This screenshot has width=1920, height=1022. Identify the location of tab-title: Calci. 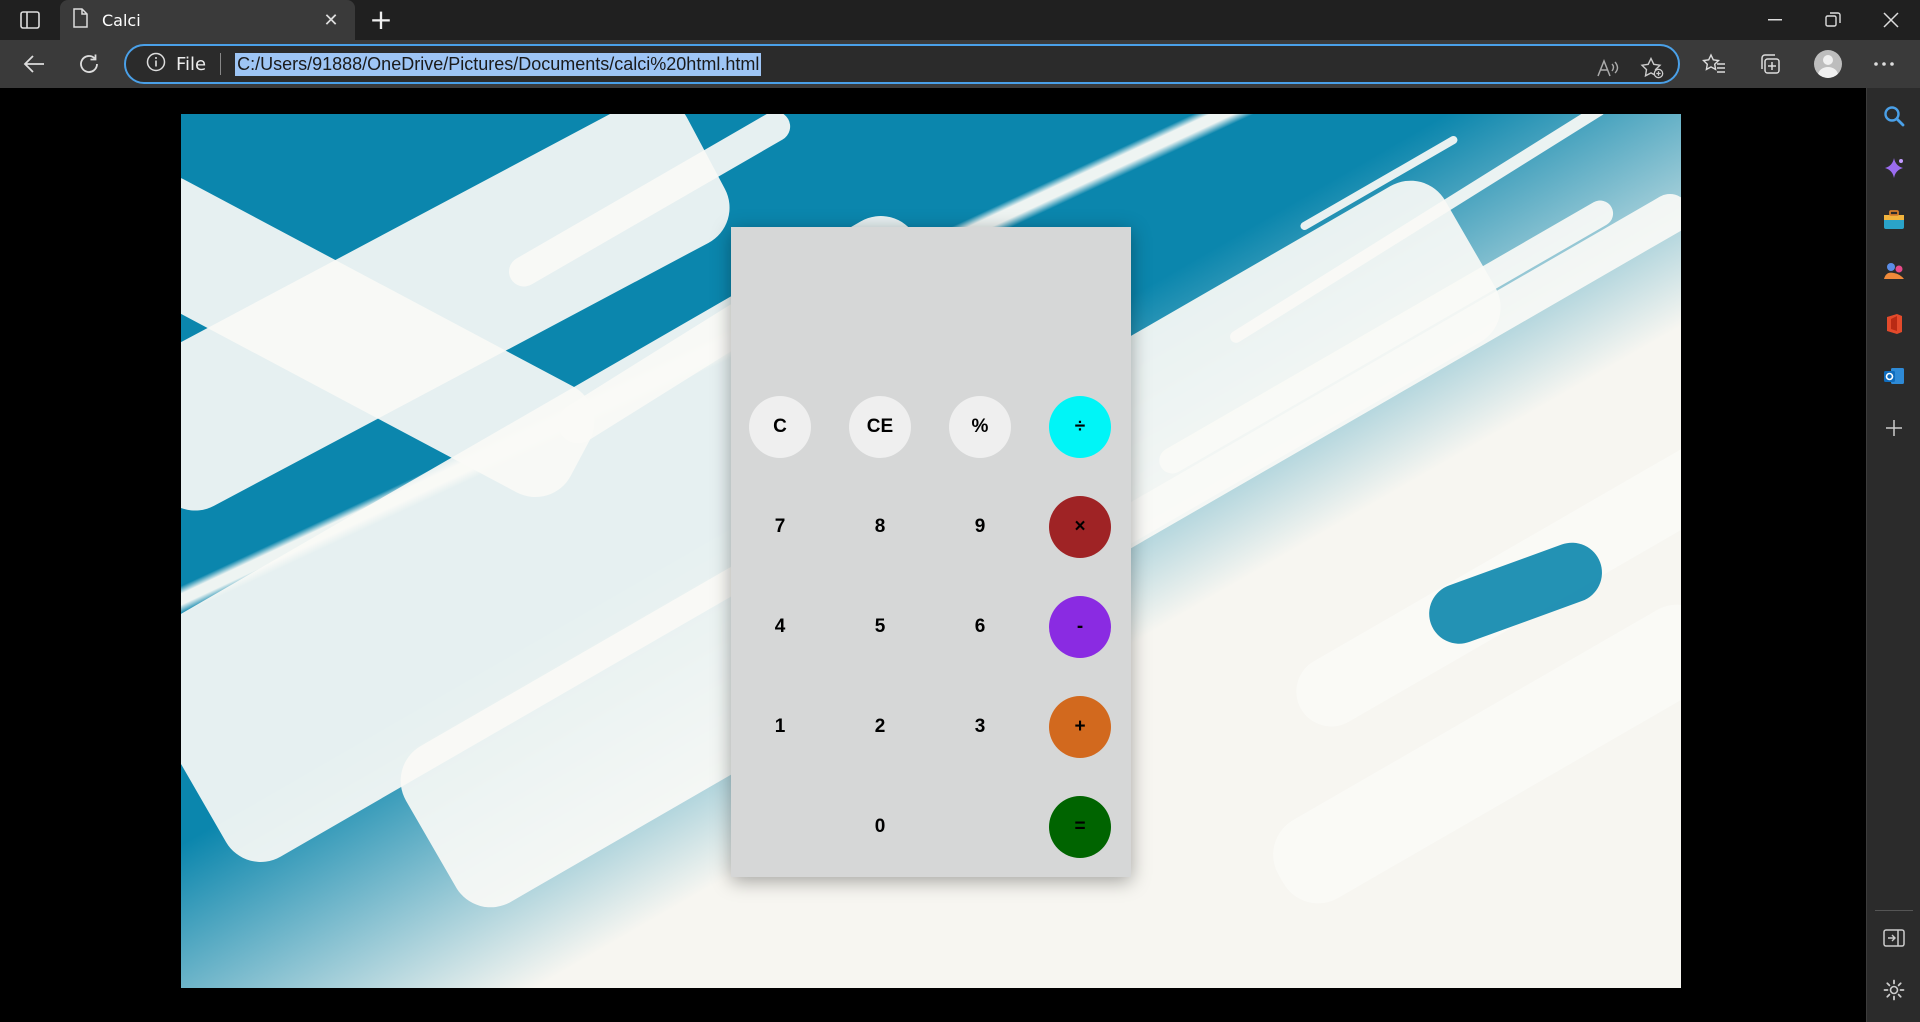
(121, 20).